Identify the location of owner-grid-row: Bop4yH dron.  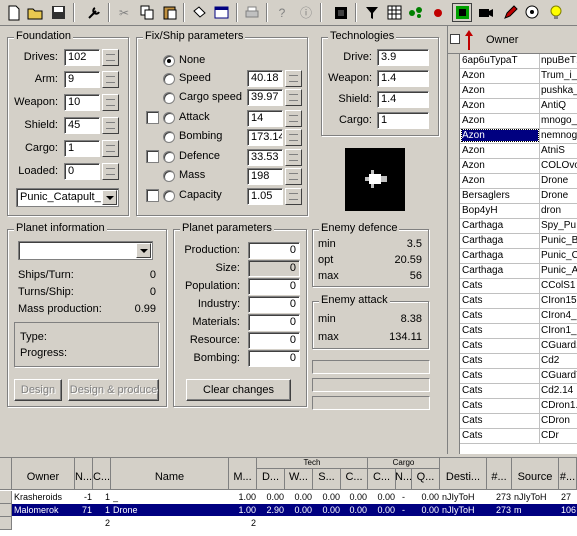
(518, 211).